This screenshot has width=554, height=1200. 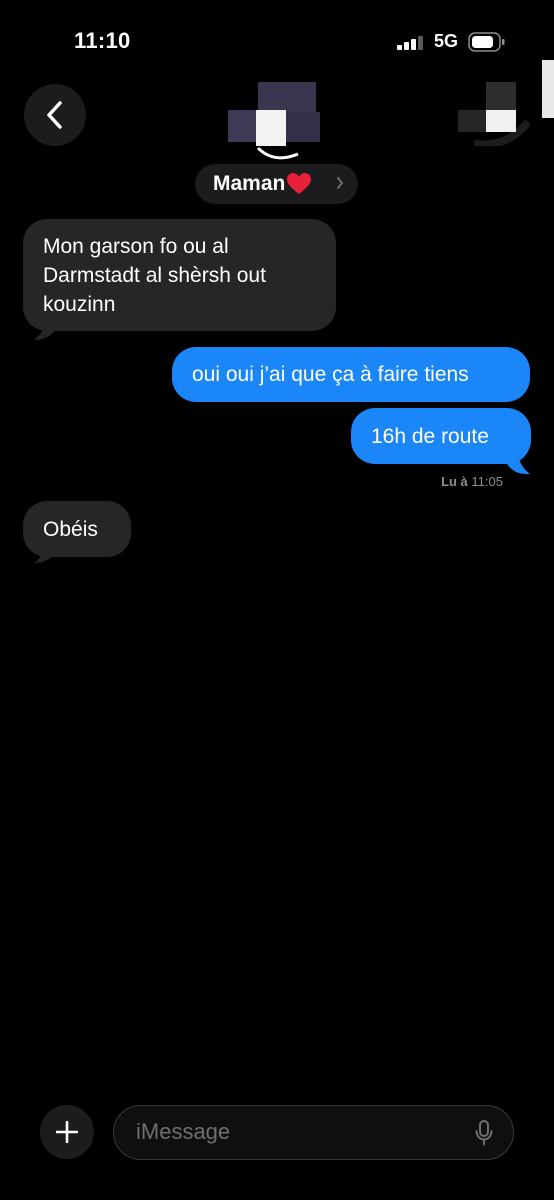 I want to click on sent-message-bubble: 16h de route, so click(x=441, y=436).